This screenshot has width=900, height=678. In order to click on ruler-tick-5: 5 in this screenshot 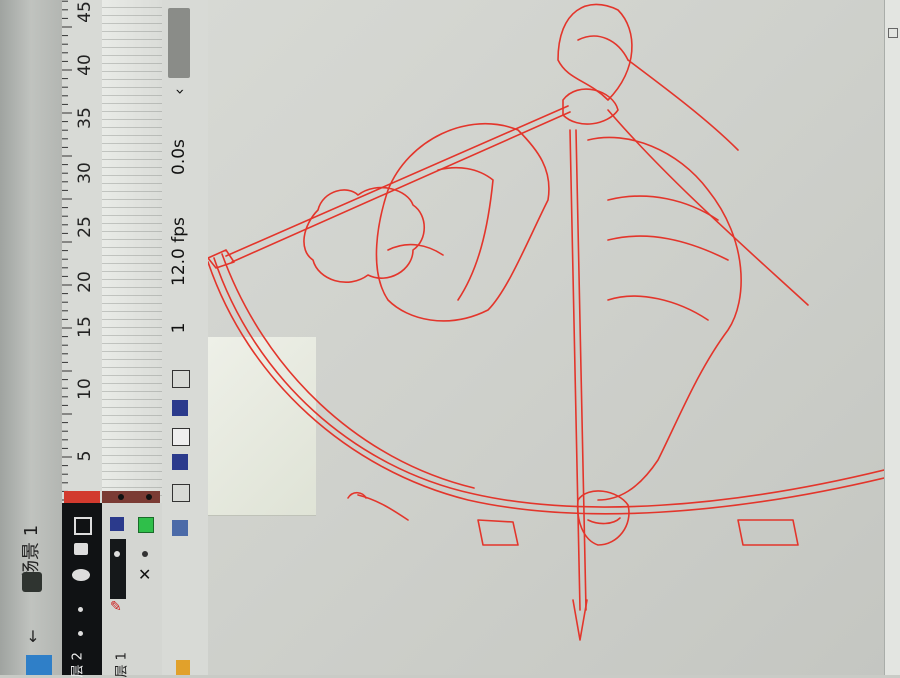, I will do `click(85, 456)`.